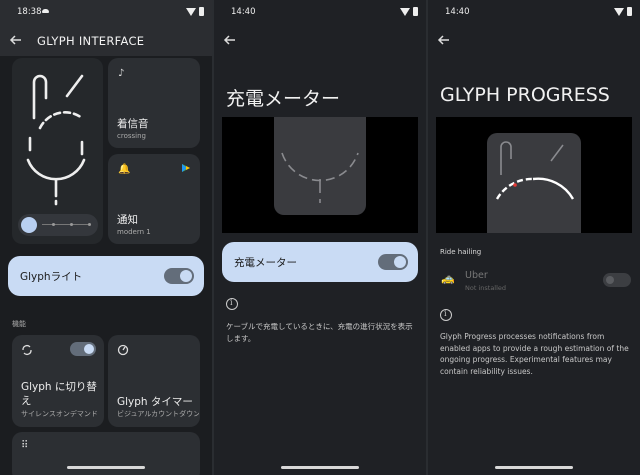  What do you see at coordinates (486, 288) in the screenshot?
I see `app-status: Not installed` at bounding box center [486, 288].